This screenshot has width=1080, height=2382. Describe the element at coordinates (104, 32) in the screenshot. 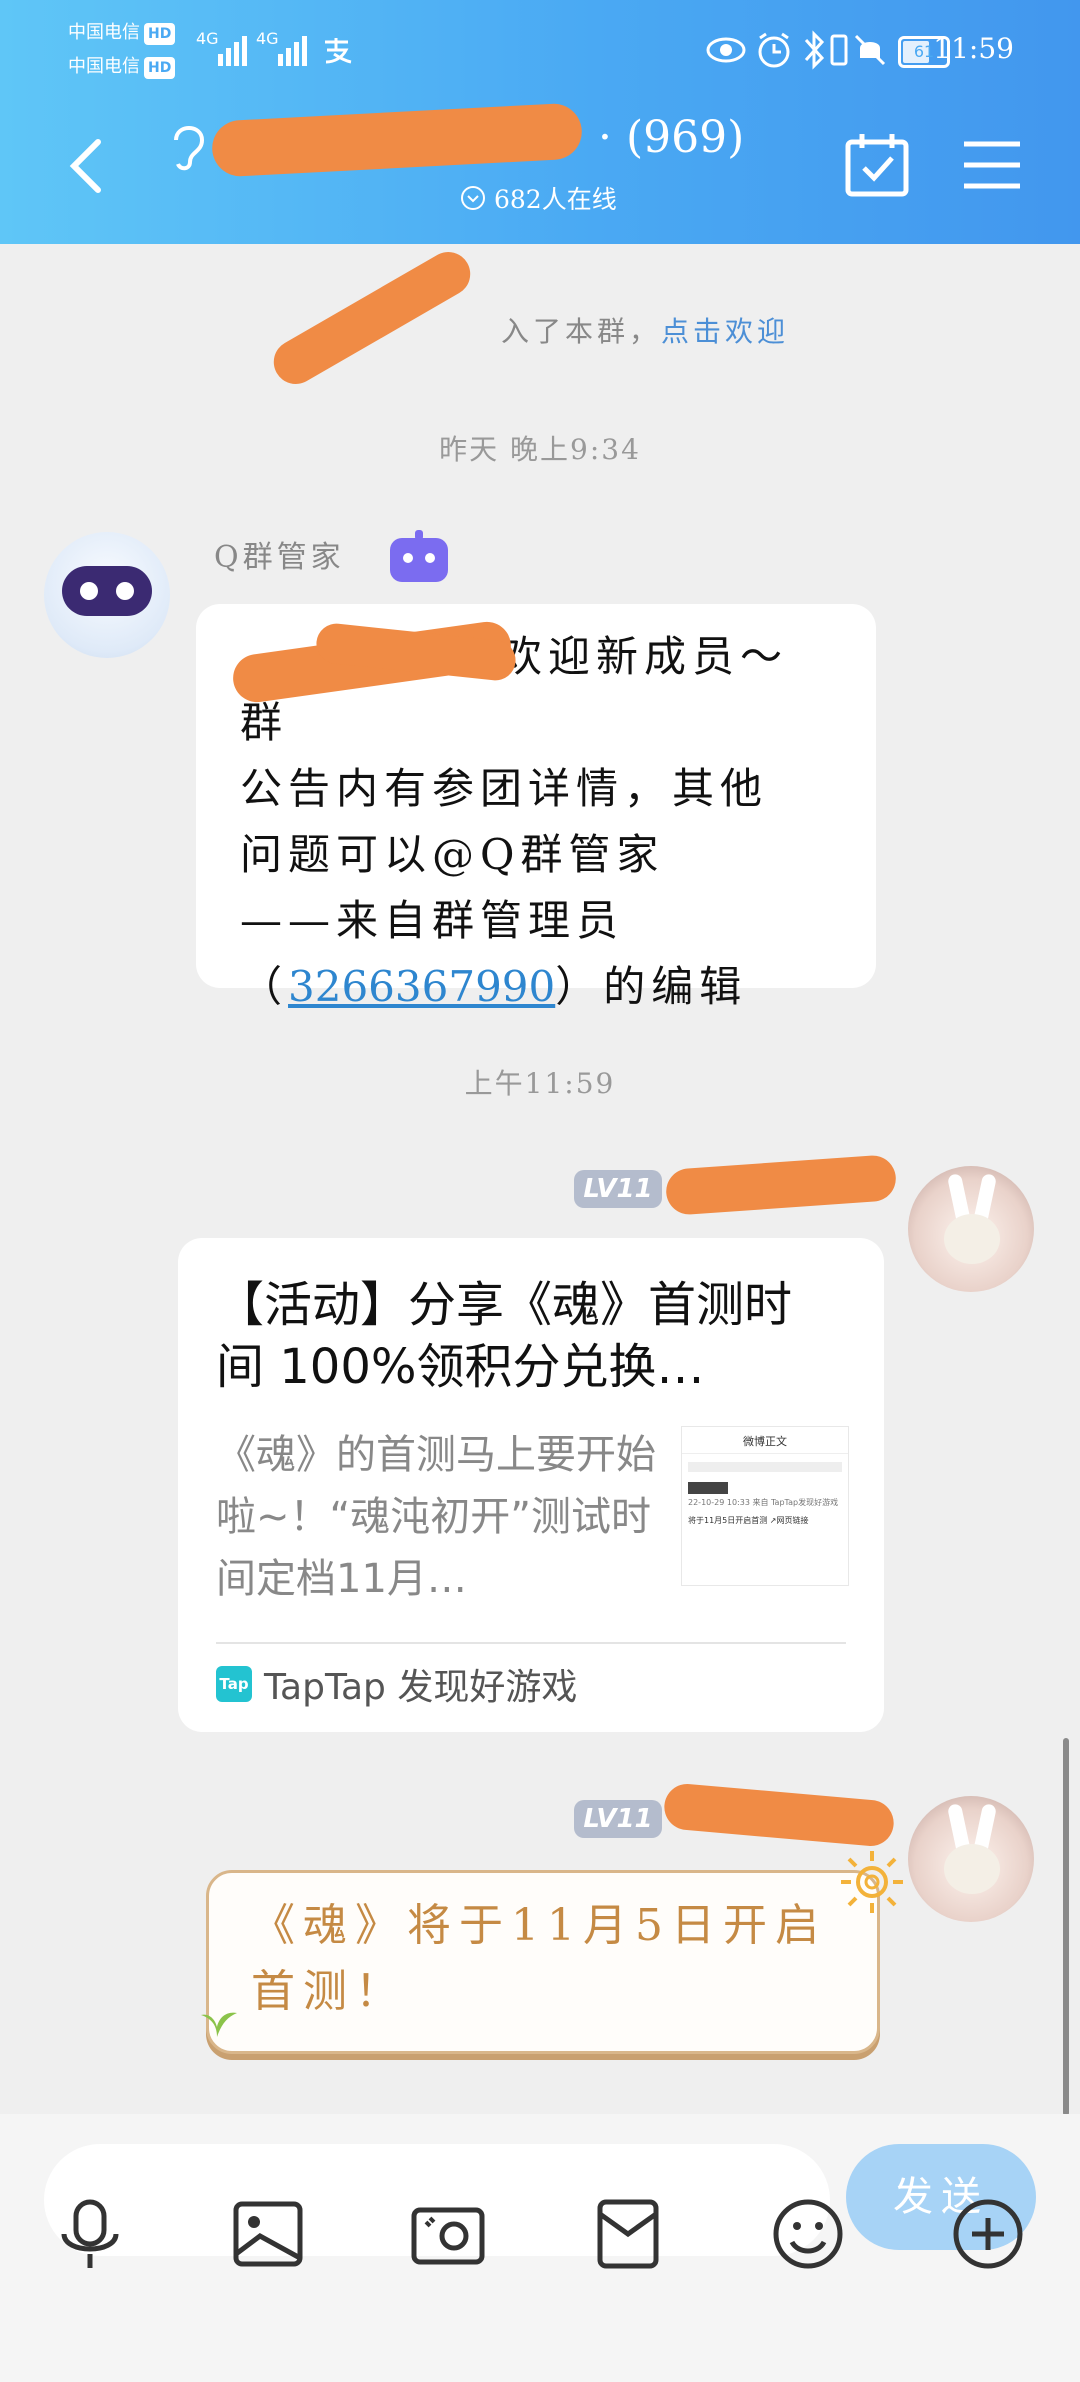

I see `carrier-1-label: 中国电信` at that location.